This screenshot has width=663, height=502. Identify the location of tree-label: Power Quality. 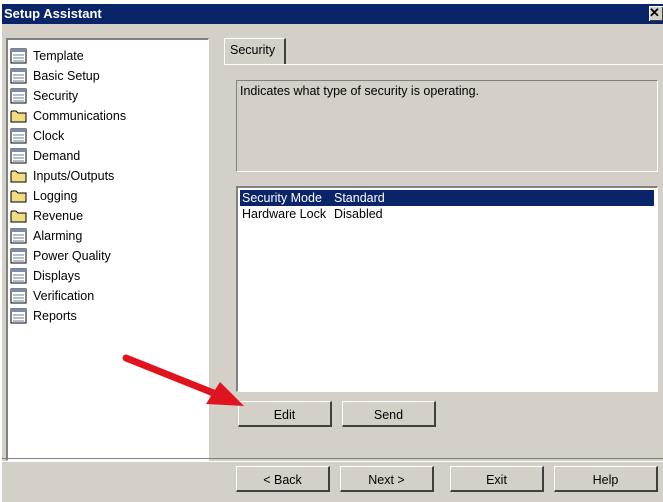
(72, 256).